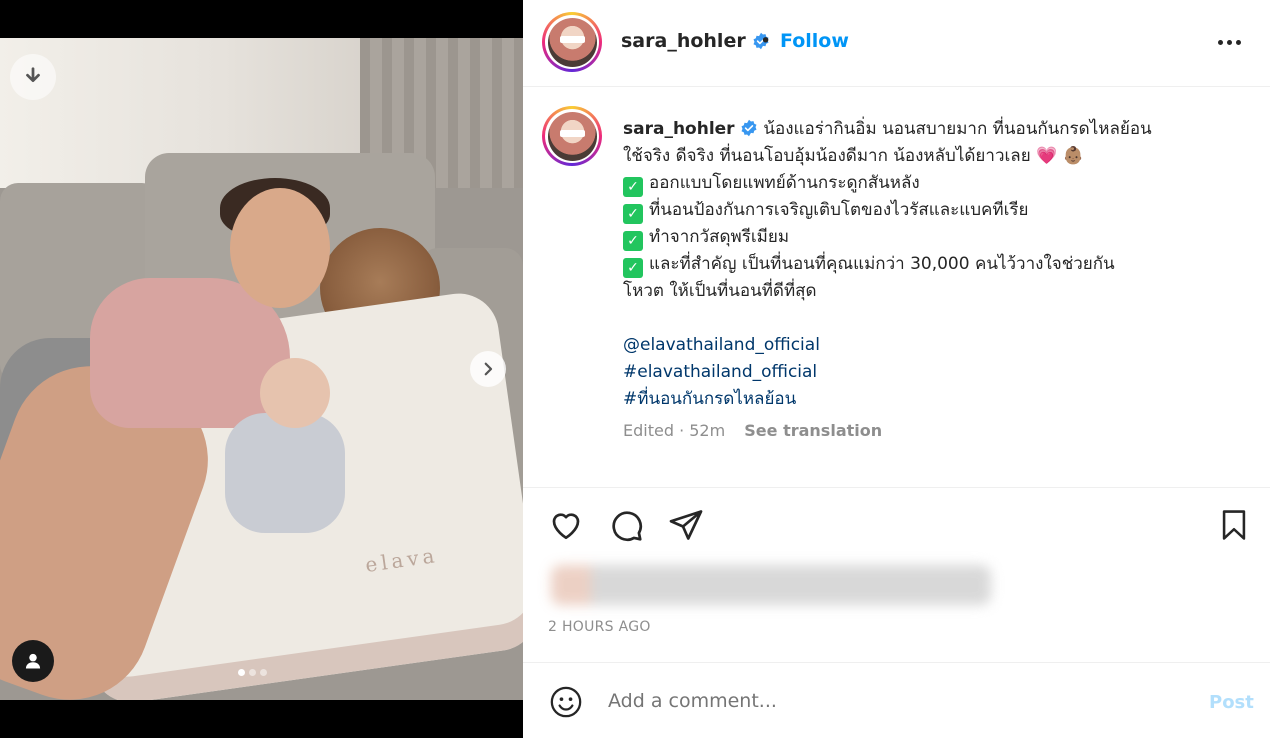 The width and height of the screenshot is (1270, 738). Describe the element at coordinates (933, 345) in the screenshot. I see `mention-link: @elavathailand_official` at that location.